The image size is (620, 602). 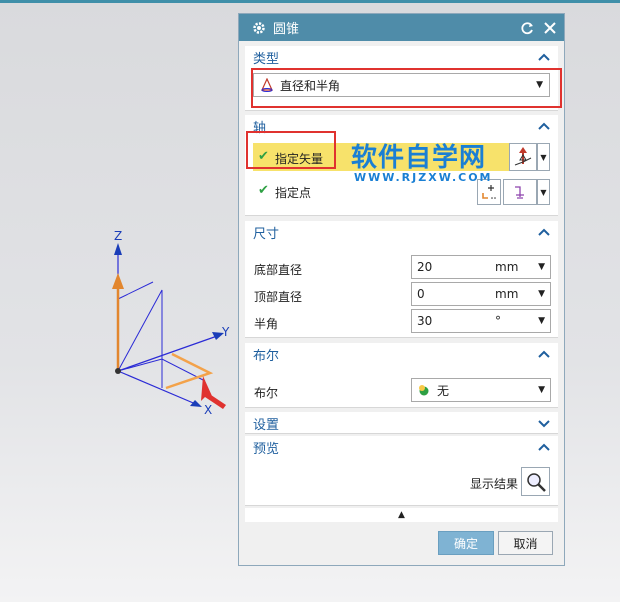 I want to click on bottom-diameter-unit: mm, so click(x=507, y=267).